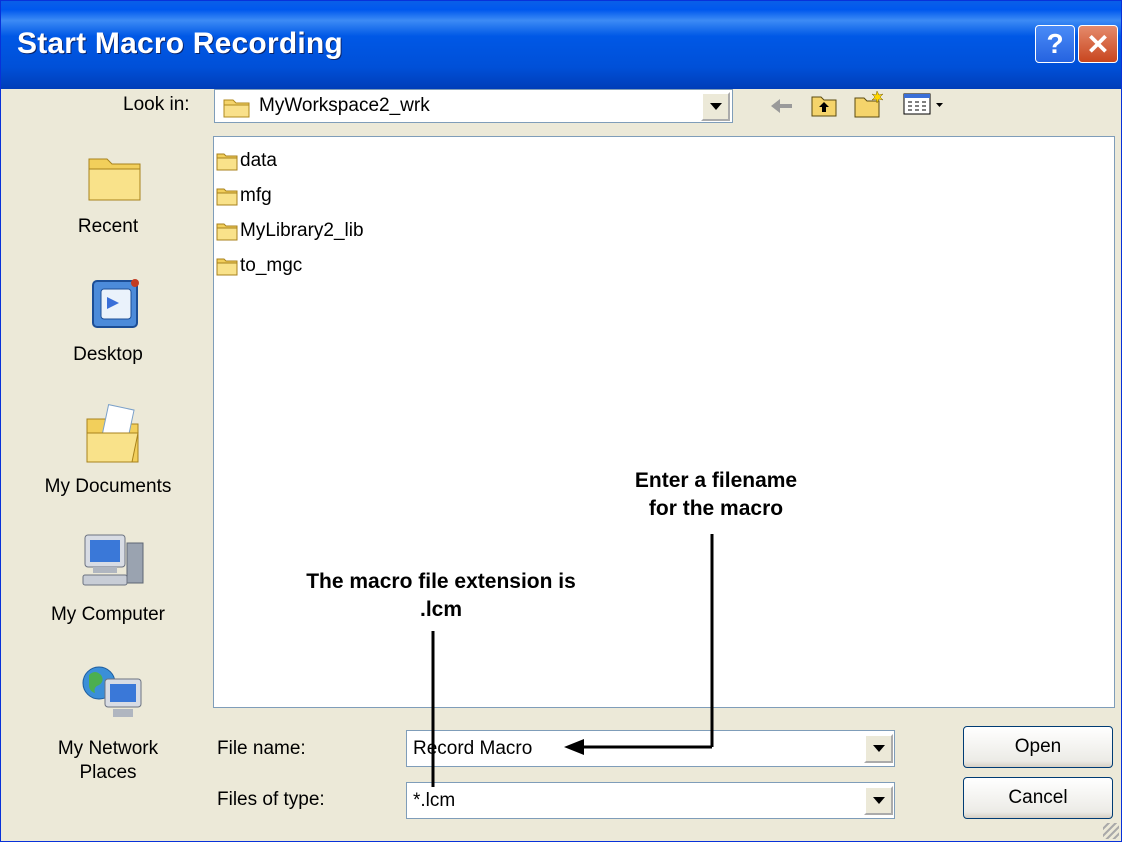 The height and width of the screenshot is (842, 1122). What do you see at coordinates (639, 644) in the screenshot?
I see `filename-arrow` at bounding box center [639, 644].